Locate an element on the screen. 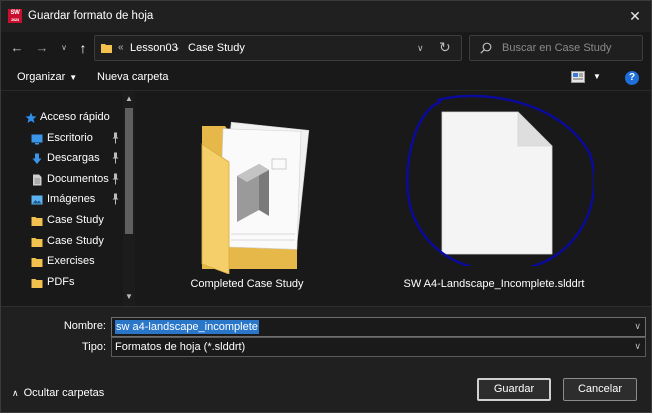 This screenshot has height=415, width=654. star-icon is located at coordinates (31, 118).